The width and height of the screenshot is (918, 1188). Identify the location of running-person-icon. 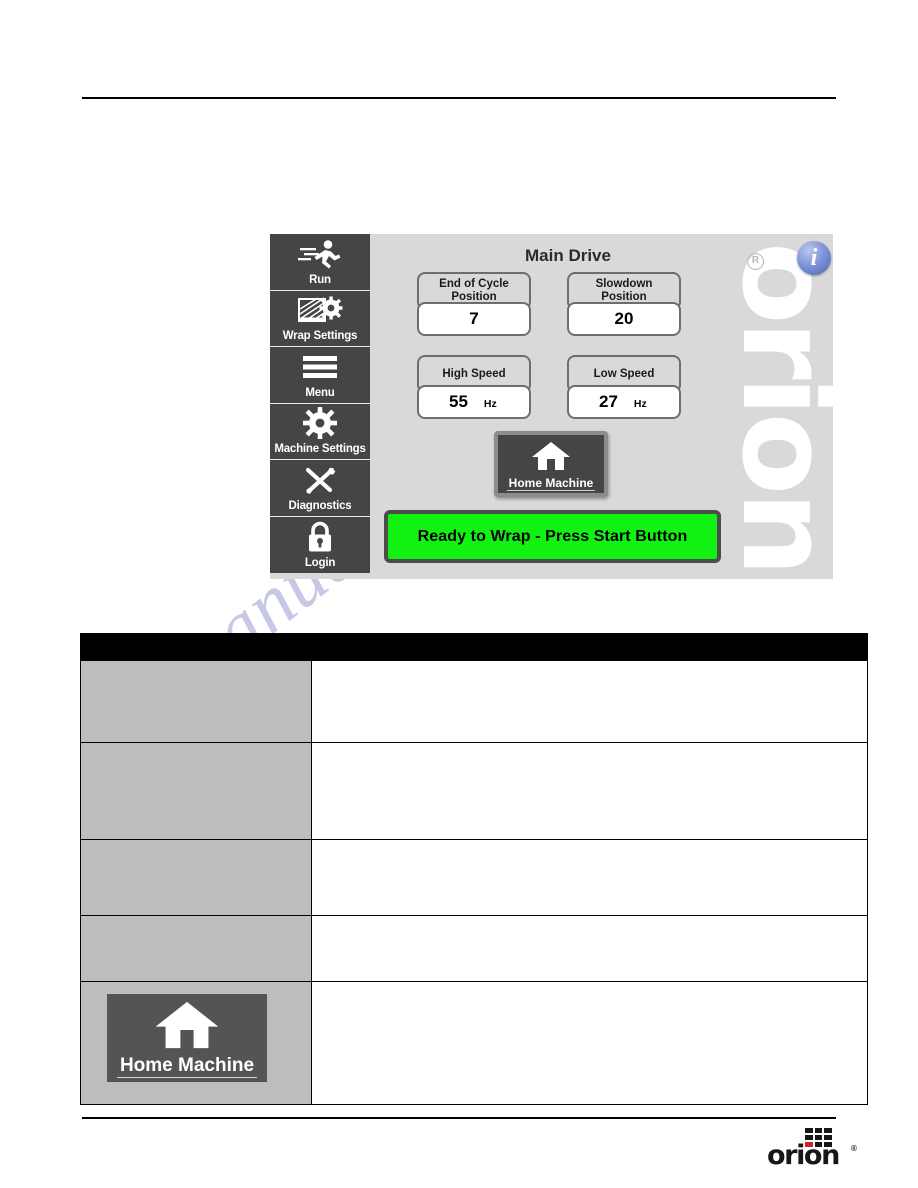
(320, 254).